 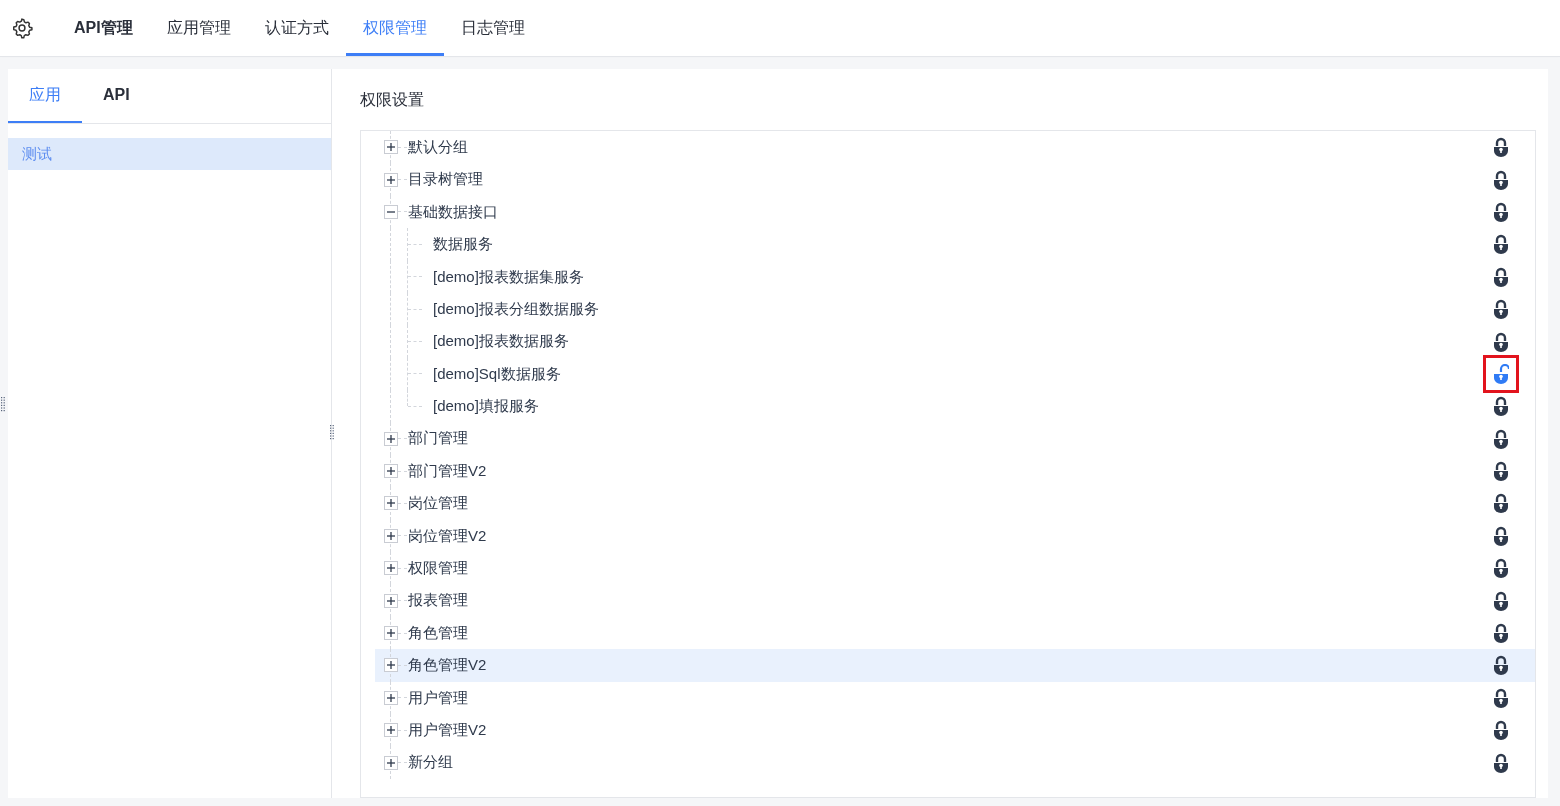 What do you see at coordinates (453, 212) in the screenshot?
I see `tree-node-label: 基础数据接口` at bounding box center [453, 212].